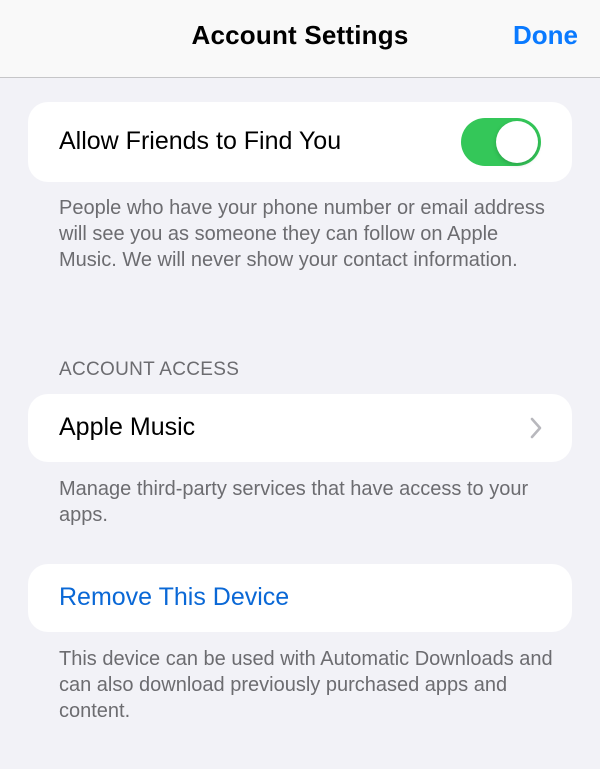  I want to click on page-title: Account Settings, so click(300, 35).